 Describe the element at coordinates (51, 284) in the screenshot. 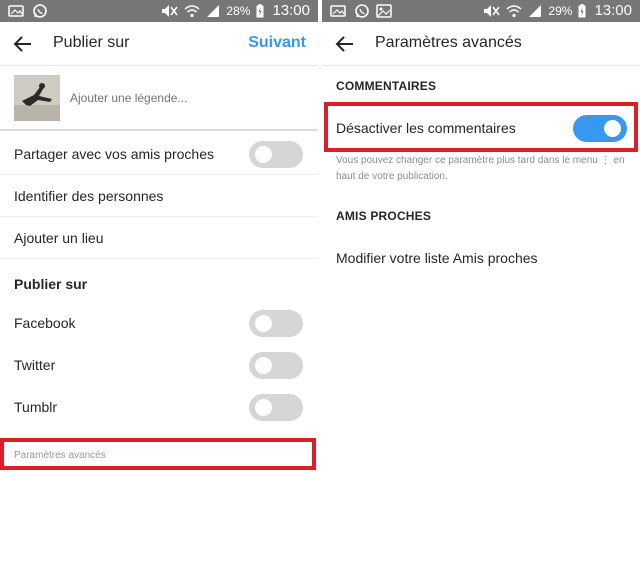

I see `publish-section-title: Publier sur` at that location.